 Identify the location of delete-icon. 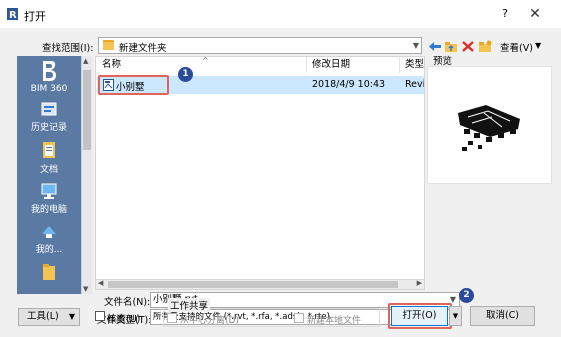
(468, 46).